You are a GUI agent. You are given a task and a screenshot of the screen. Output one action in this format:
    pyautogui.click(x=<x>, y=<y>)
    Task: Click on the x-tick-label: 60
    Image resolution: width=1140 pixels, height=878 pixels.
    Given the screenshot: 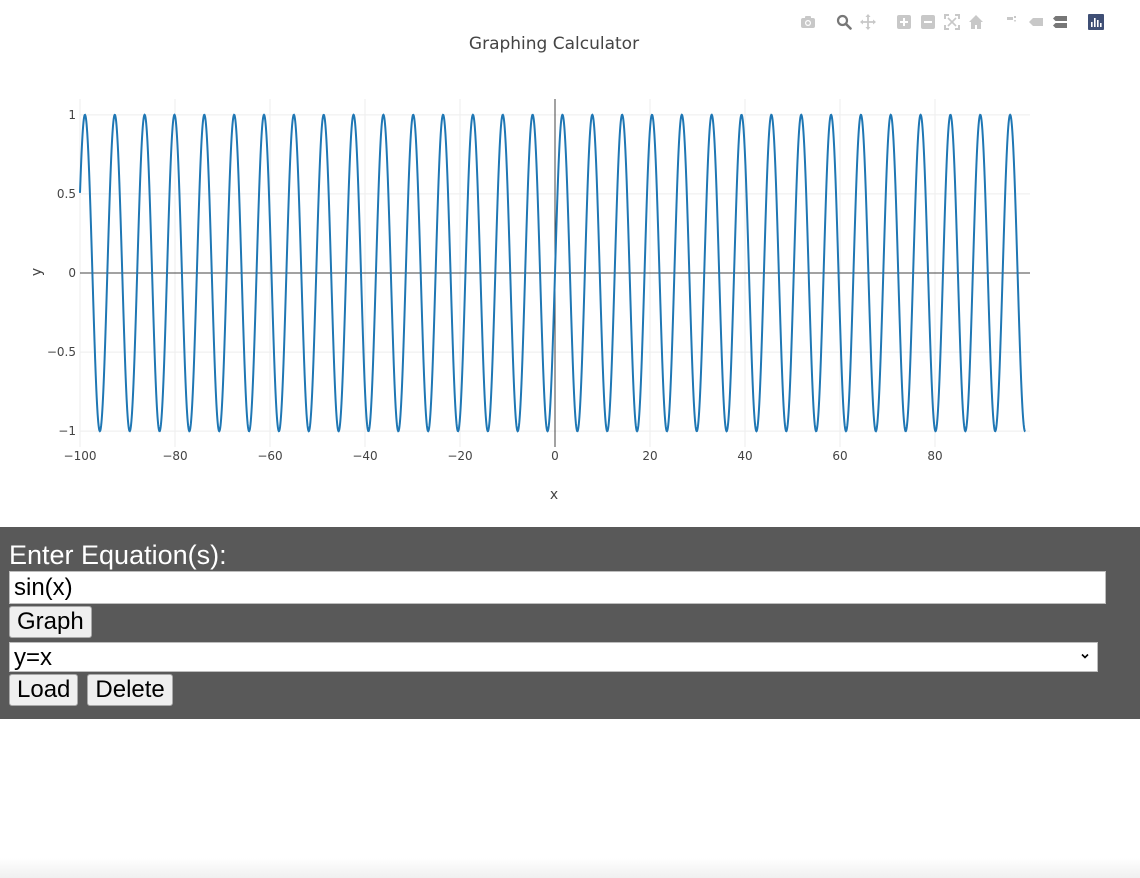 What is the action you would take?
    pyautogui.click(x=839, y=456)
    